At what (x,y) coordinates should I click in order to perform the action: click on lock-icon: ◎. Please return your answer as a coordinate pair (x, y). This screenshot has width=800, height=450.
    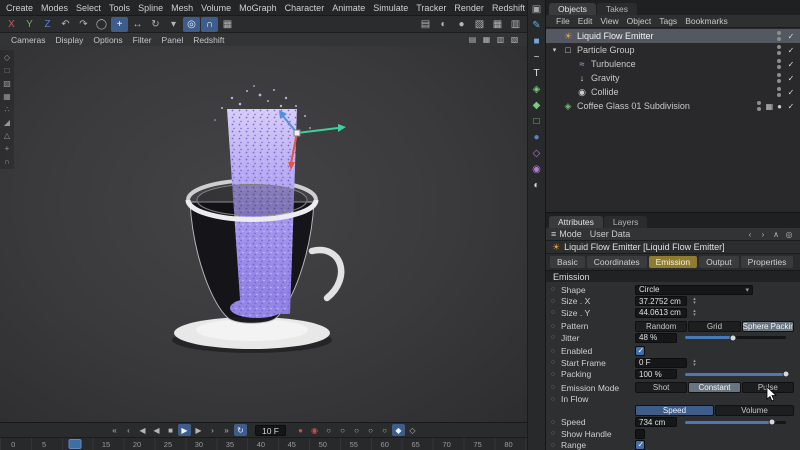
    Looking at the image, I should click on (789, 234).